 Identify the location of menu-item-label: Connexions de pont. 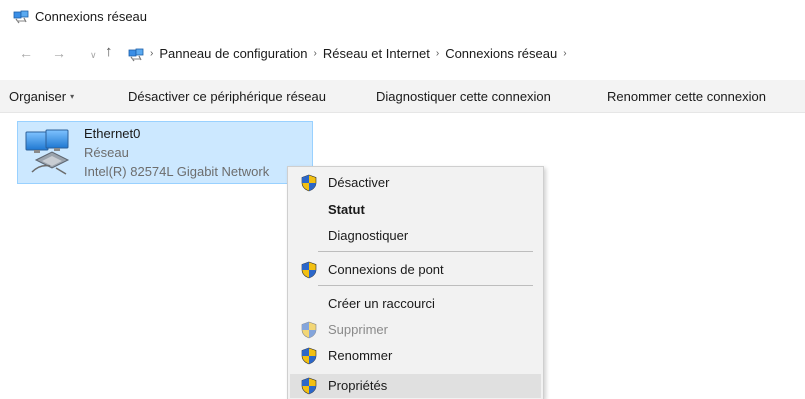
(386, 269).